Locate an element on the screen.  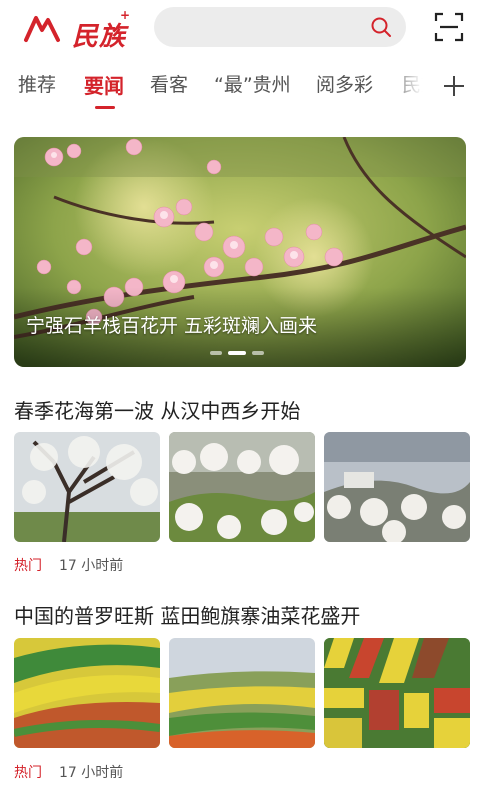
tab-recommend: 推荐 is located at coordinates (37, 83).